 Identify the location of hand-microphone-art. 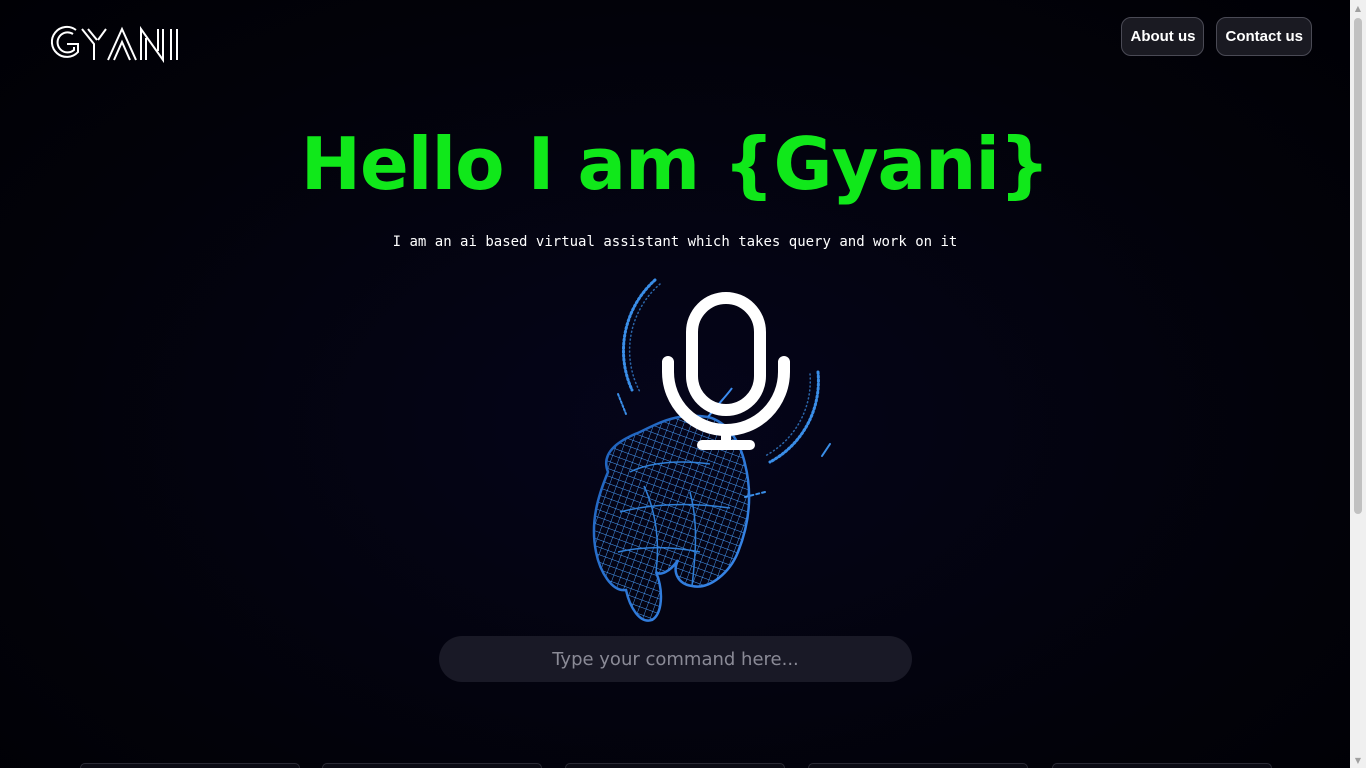
(711, 450).